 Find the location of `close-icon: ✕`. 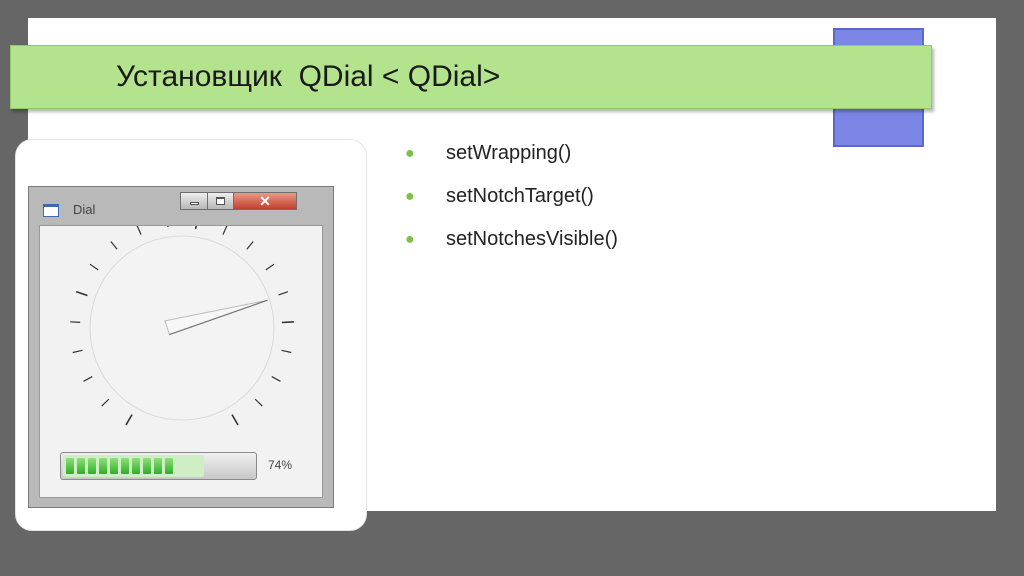

close-icon: ✕ is located at coordinates (265, 201).